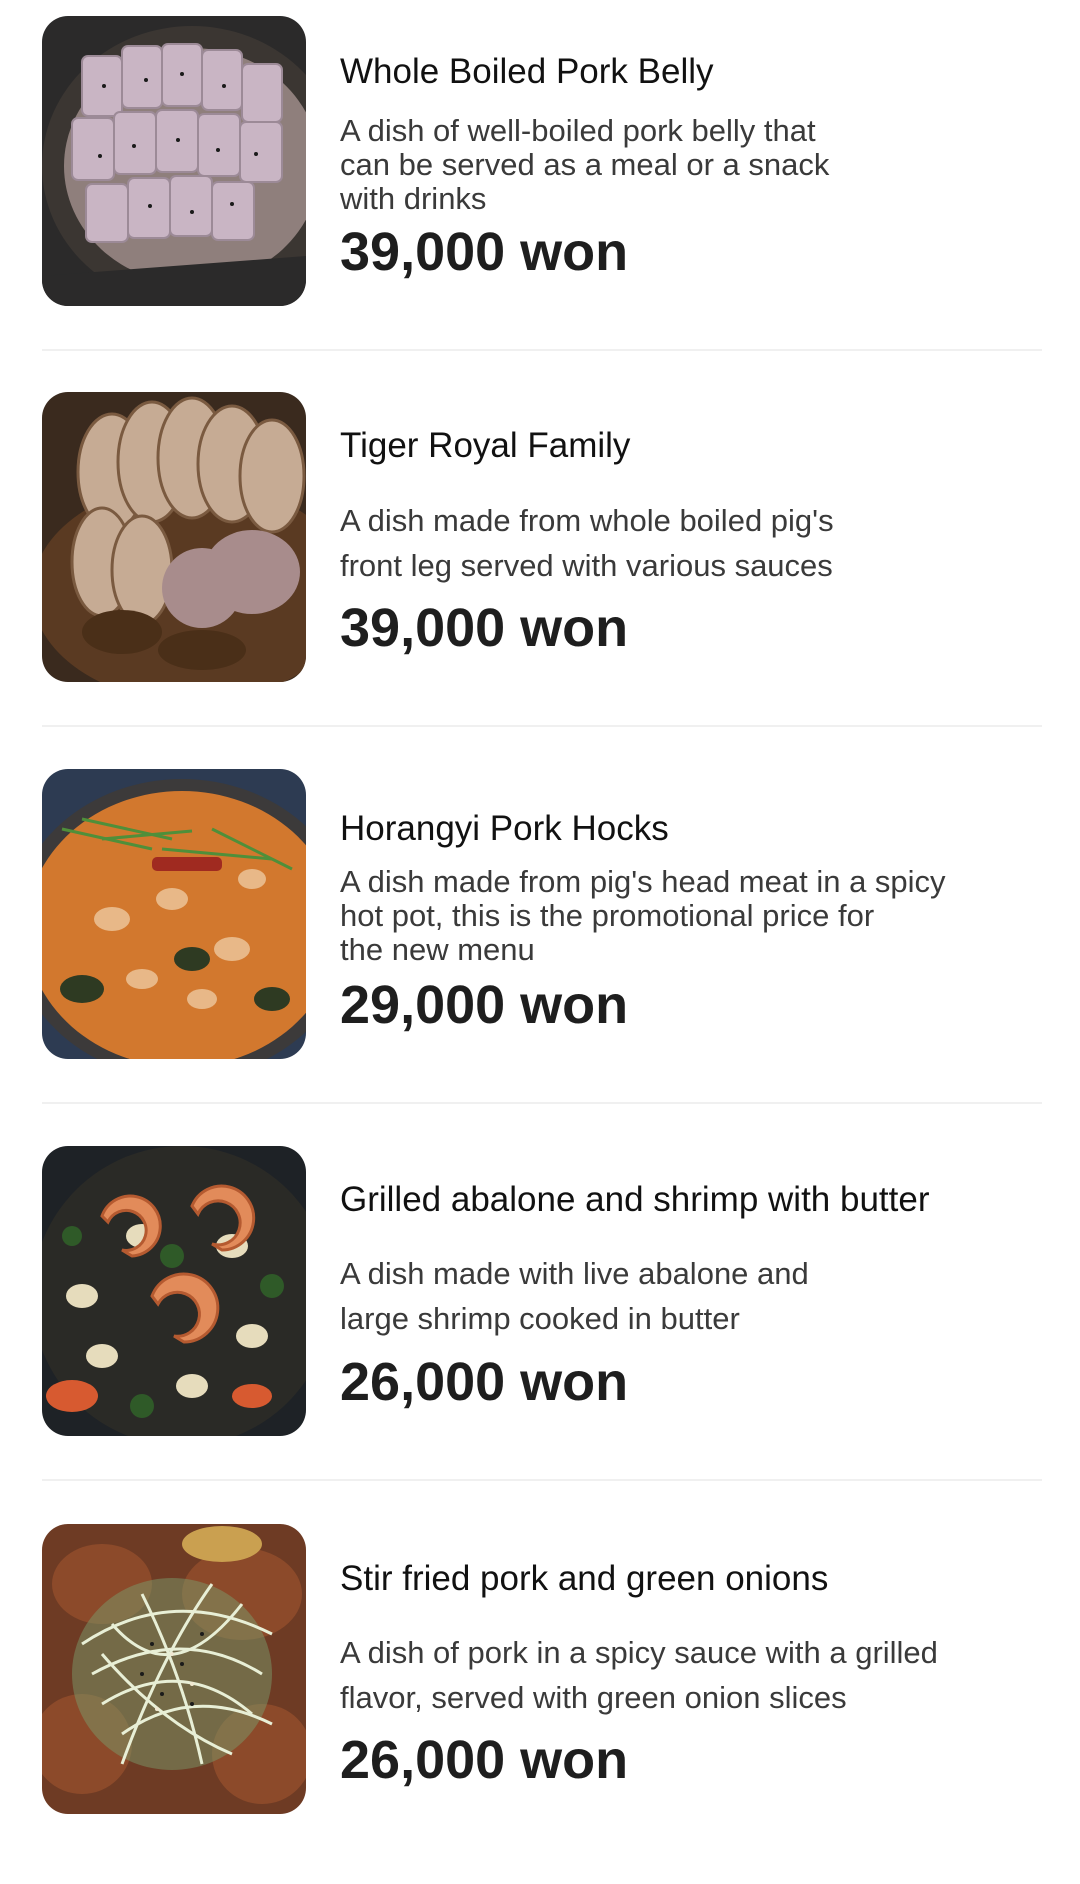 The image size is (1080, 1884). What do you see at coordinates (504, 828) in the screenshot?
I see `item-name: Horangyi Pork Hocks` at bounding box center [504, 828].